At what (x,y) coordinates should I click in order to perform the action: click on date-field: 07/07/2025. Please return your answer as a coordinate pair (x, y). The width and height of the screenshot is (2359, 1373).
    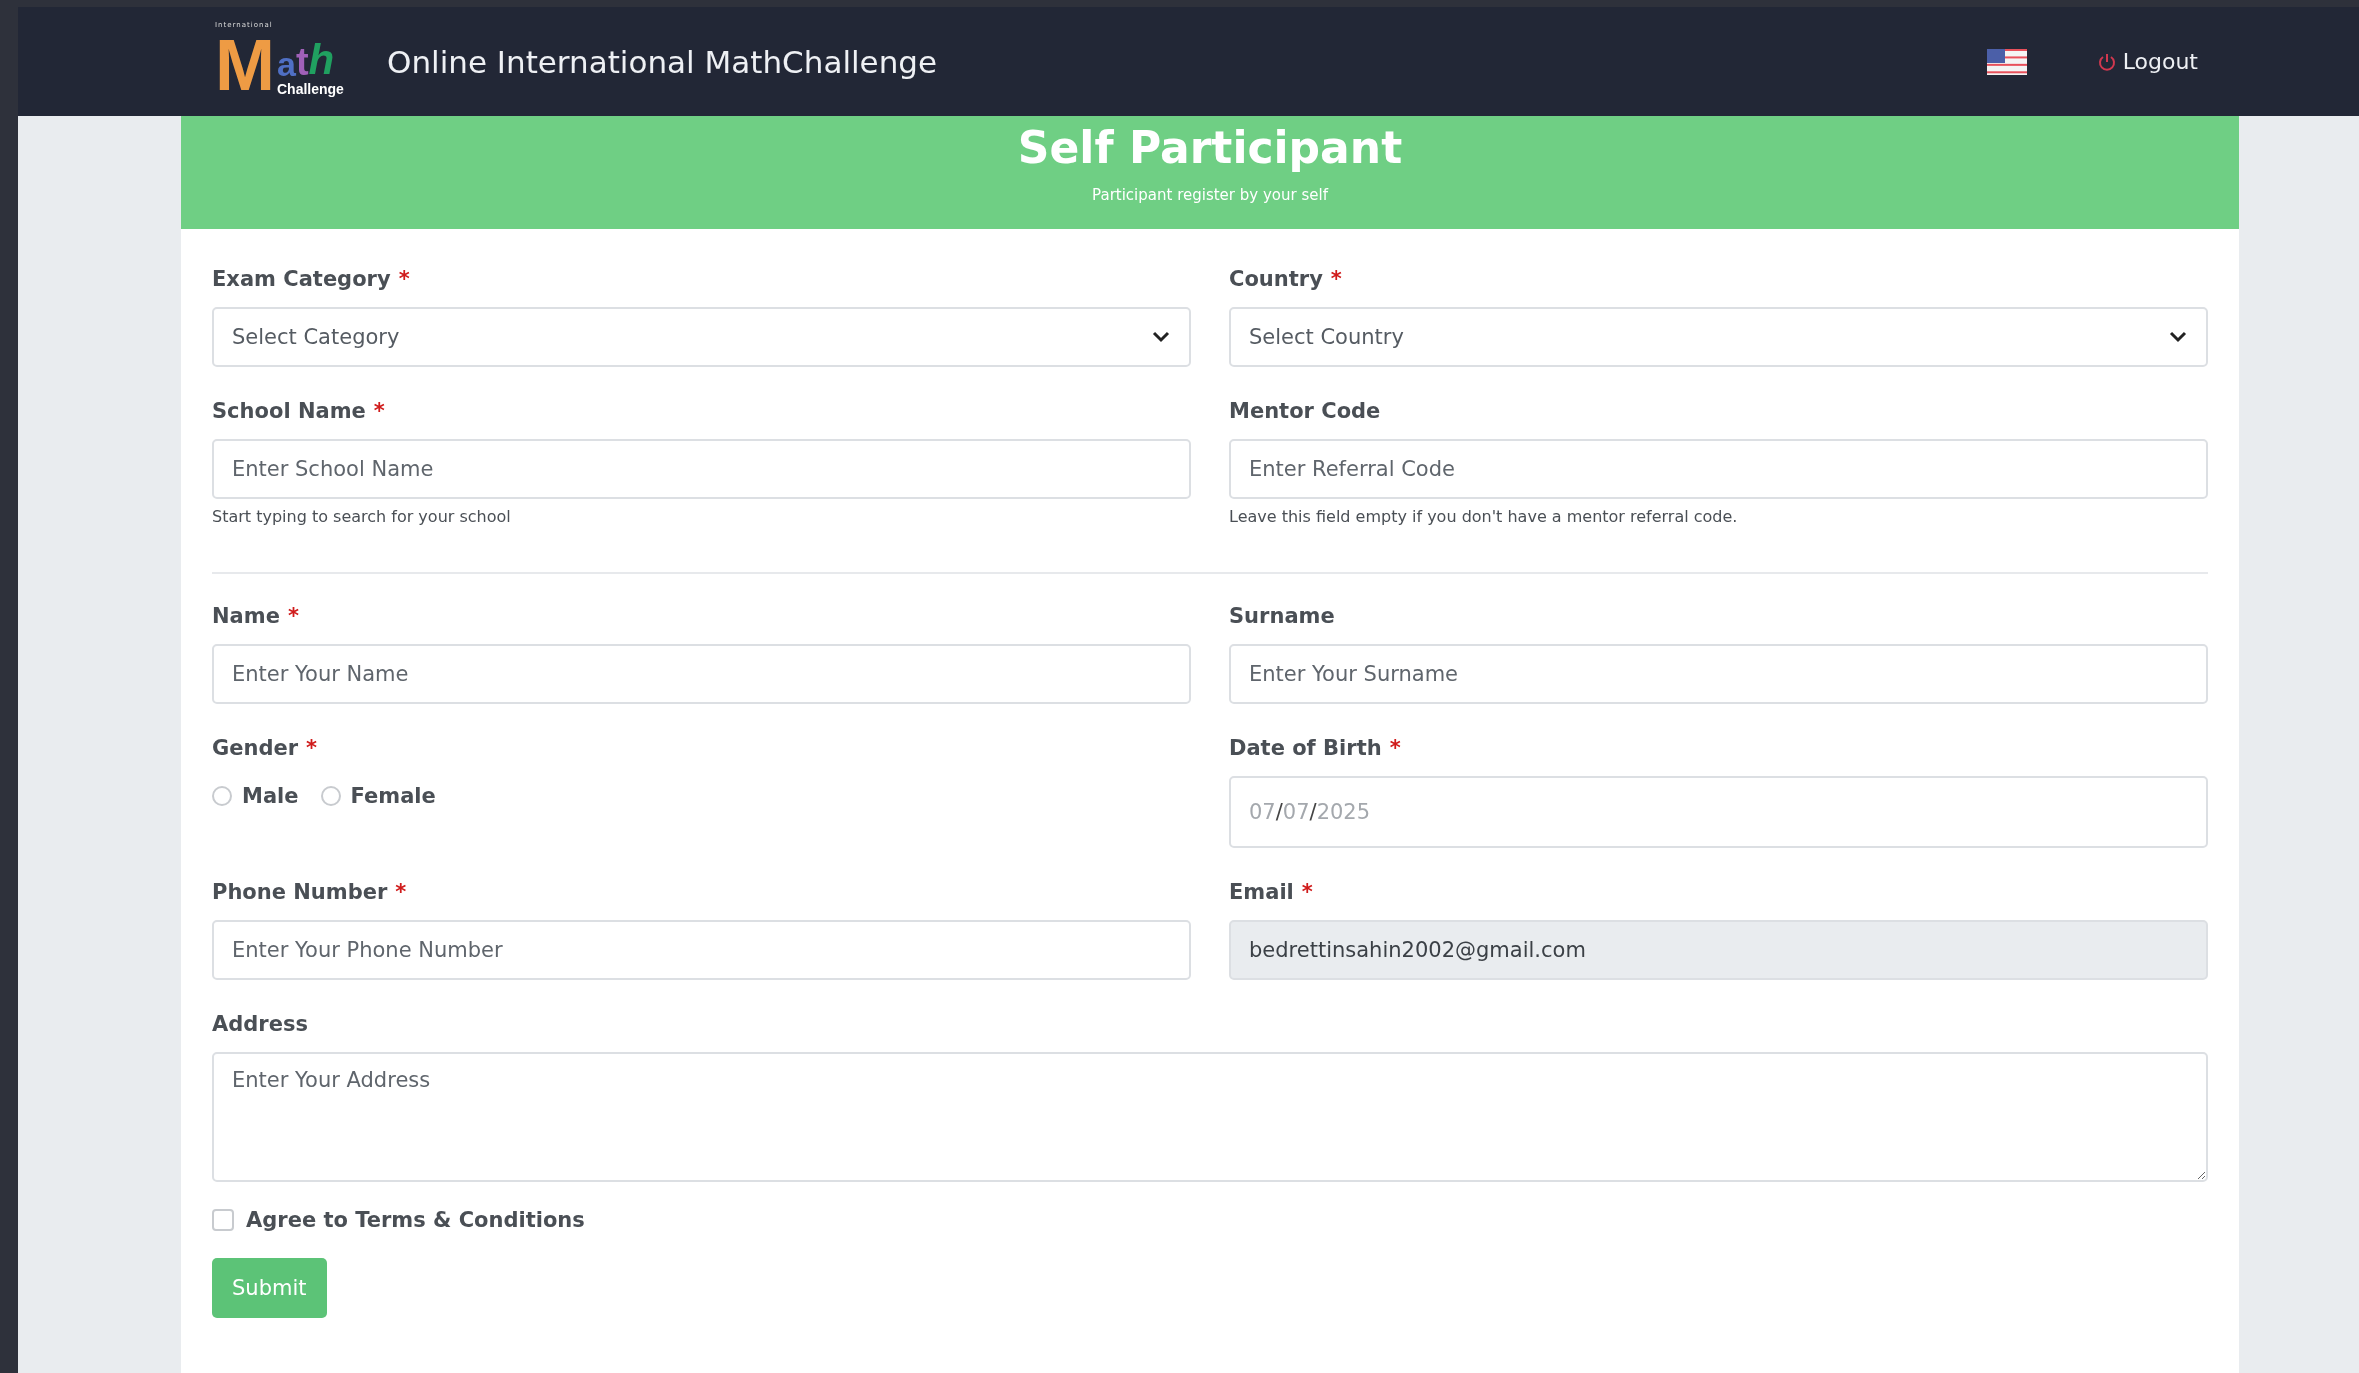
    Looking at the image, I should click on (1718, 812).